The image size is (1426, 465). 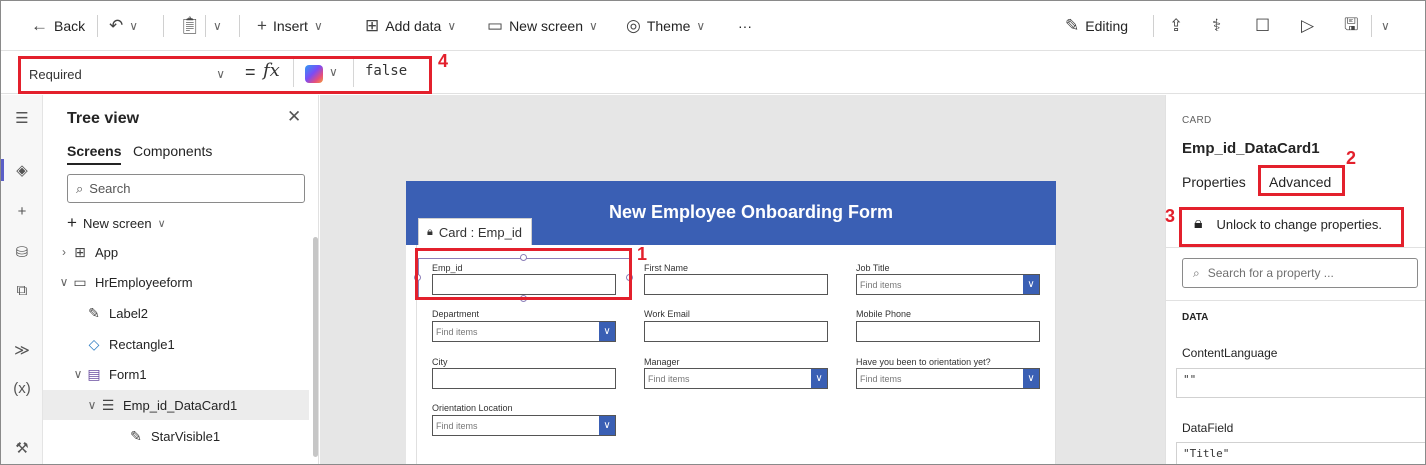 I want to click on power-automate-icon: ≫, so click(x=22, y=350).